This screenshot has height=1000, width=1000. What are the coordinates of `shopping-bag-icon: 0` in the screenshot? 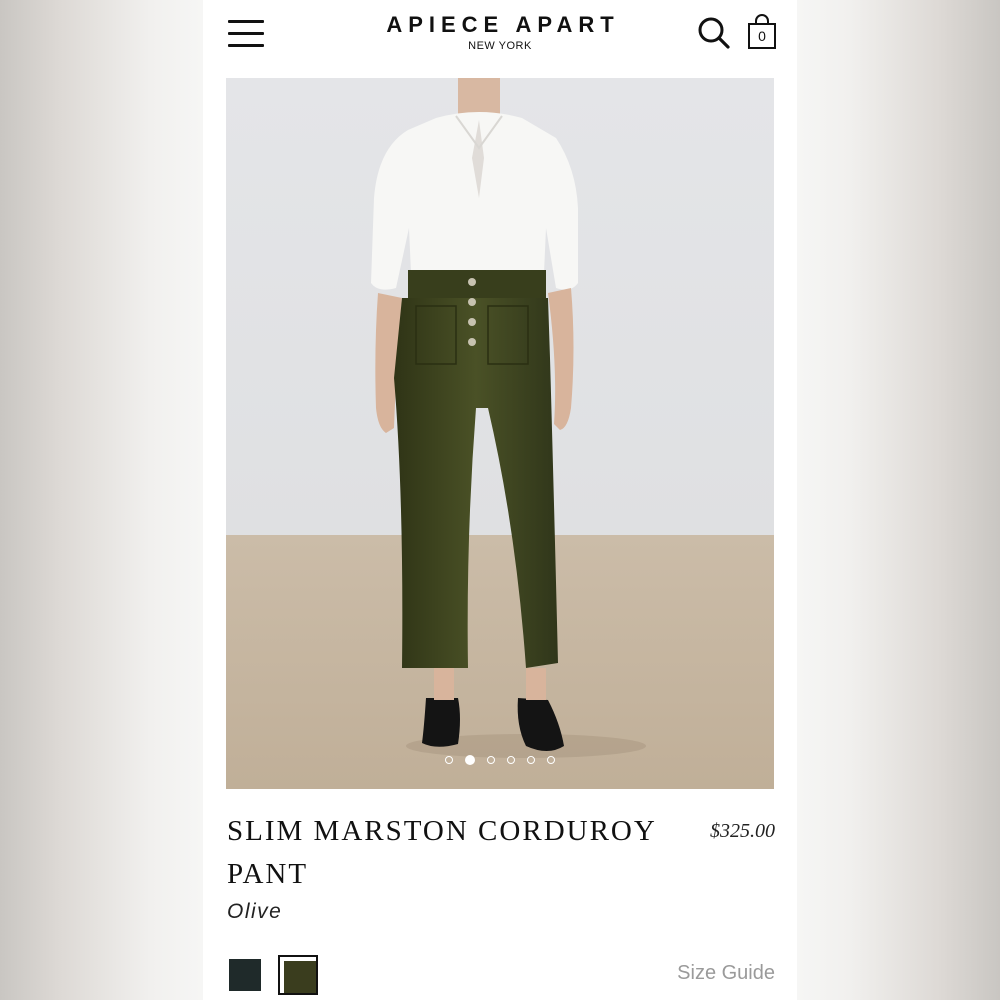 It's located at (762, 32).